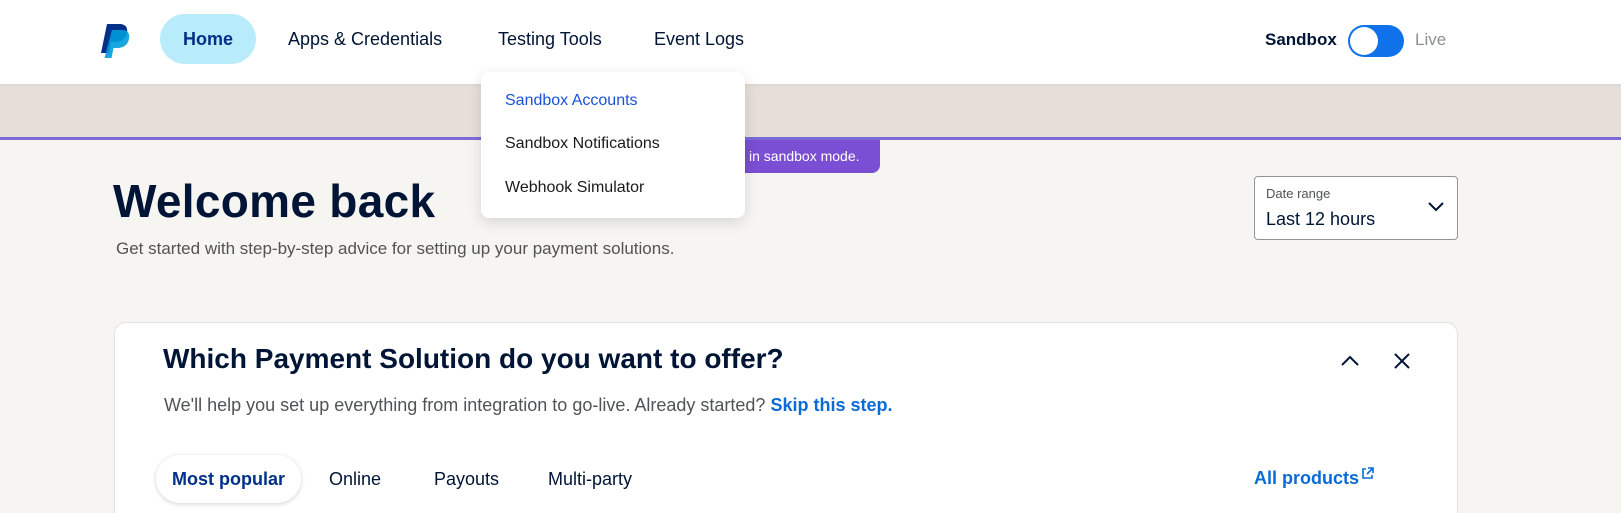 The image size is (1621, 513). What do you see at coordinates (1298, 193) in the screenshot?
I see `date-range-label: Date range` at bounding box center [1298, 193].